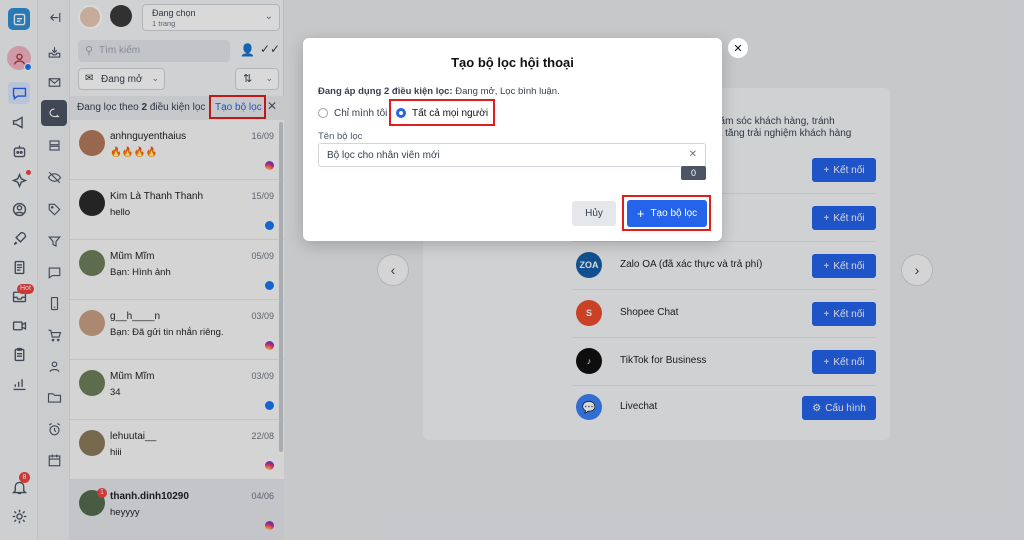 The height and width of the screenshot is (540, 1024). I want to click on modal-title: Tạo bộ lọc hội thoại, so click(512, 62).